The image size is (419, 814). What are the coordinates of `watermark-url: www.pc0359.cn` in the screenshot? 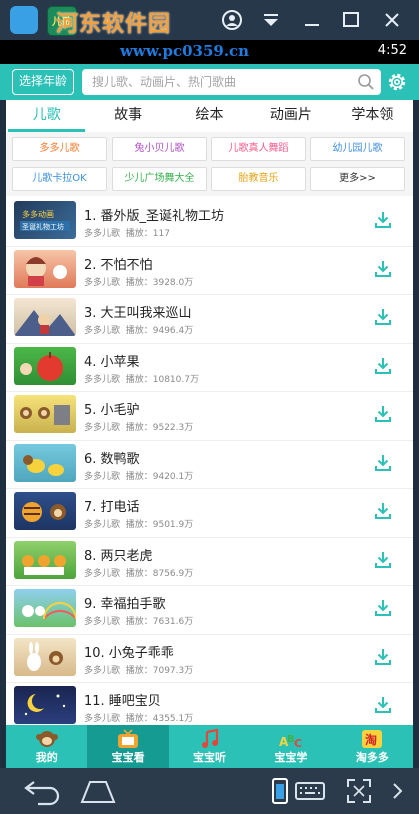 It's located at (185, 51).